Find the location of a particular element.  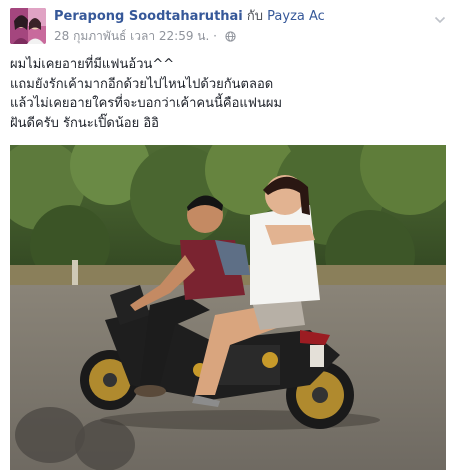

post-meta: 28 กุมภาพันธ์ เวลา 22:59 น. · is located at coordinates (145, 37).